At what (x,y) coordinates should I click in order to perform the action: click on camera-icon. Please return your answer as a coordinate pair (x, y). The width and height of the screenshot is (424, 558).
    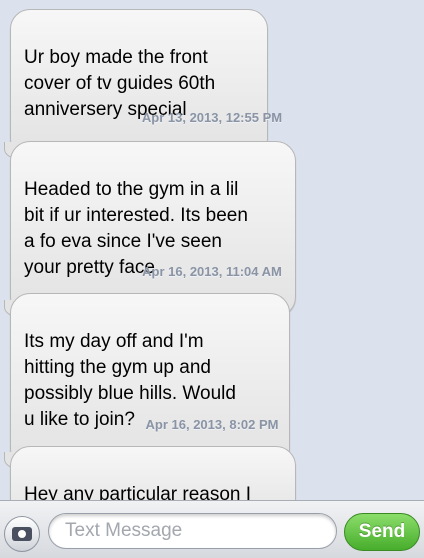
    Looking at the image, I should click on (22, 534).